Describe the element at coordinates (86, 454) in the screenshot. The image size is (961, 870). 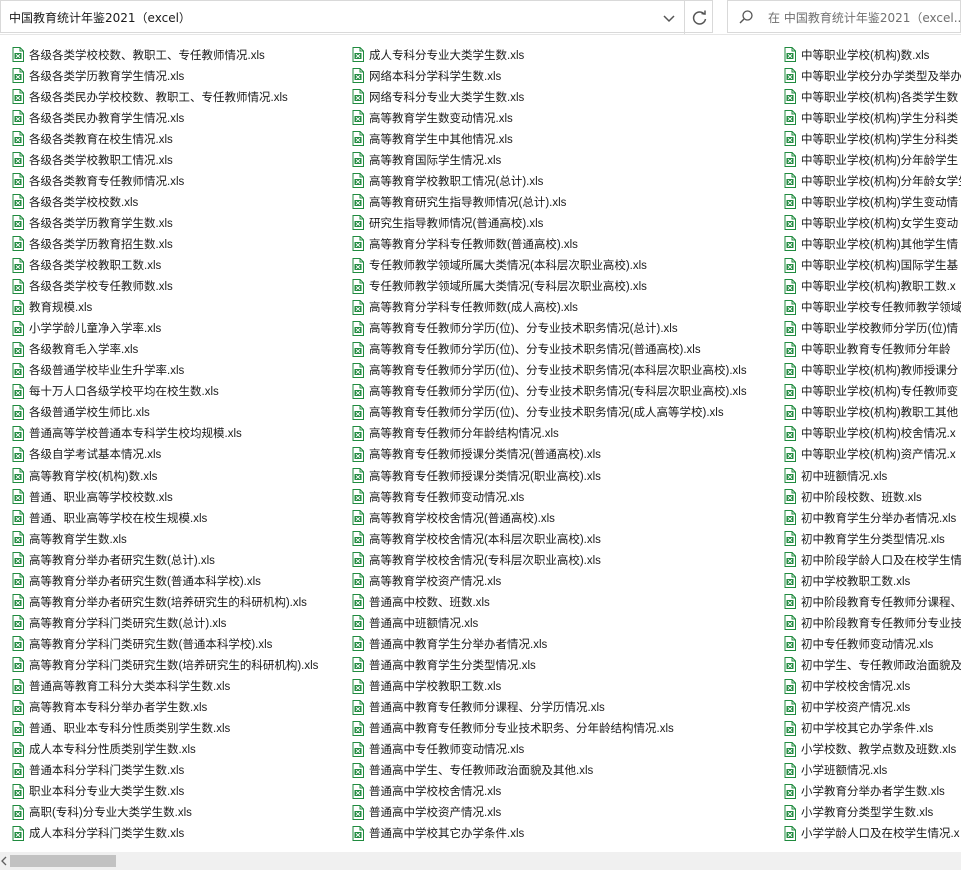
I see `file-item: 各级自学考试基本情况.xls` at that location.